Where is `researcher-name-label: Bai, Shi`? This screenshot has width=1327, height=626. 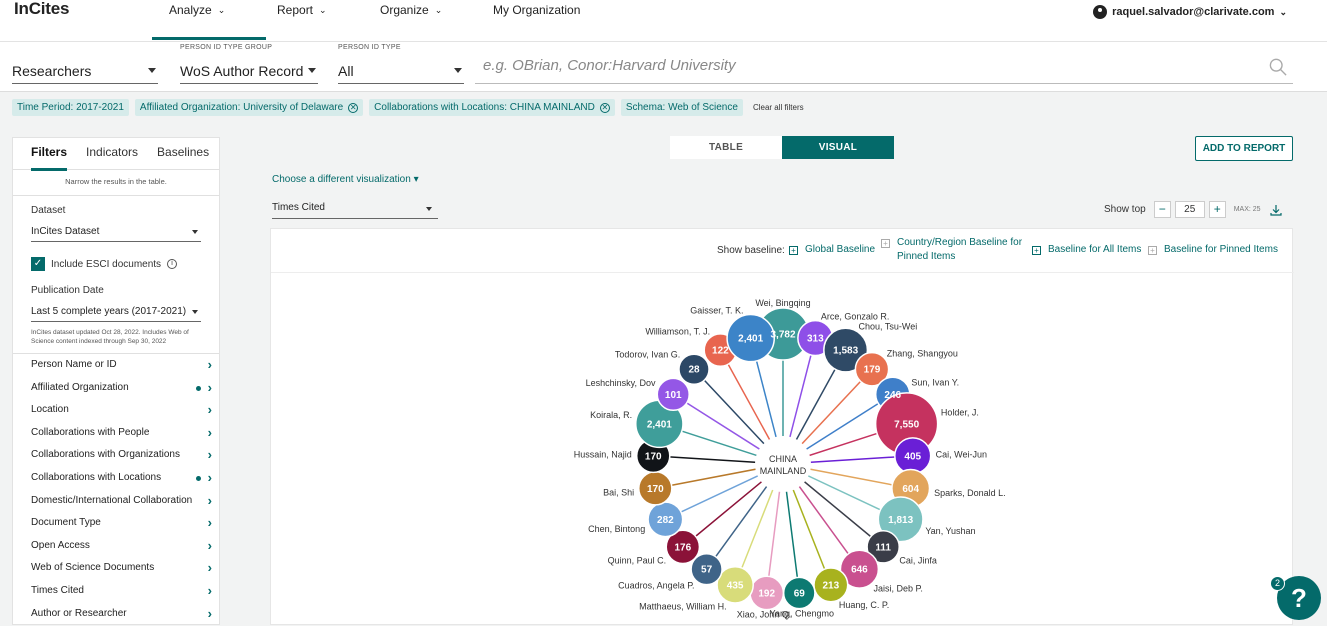 researcher-name-label: Bai, Shi is located at coordinates (618, 492).